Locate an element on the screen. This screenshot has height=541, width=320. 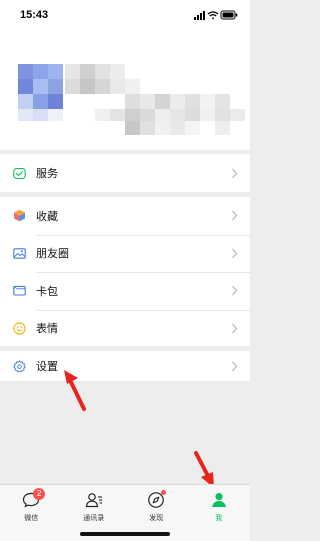
services-group: 服务 is located at coordinates (125, 173).